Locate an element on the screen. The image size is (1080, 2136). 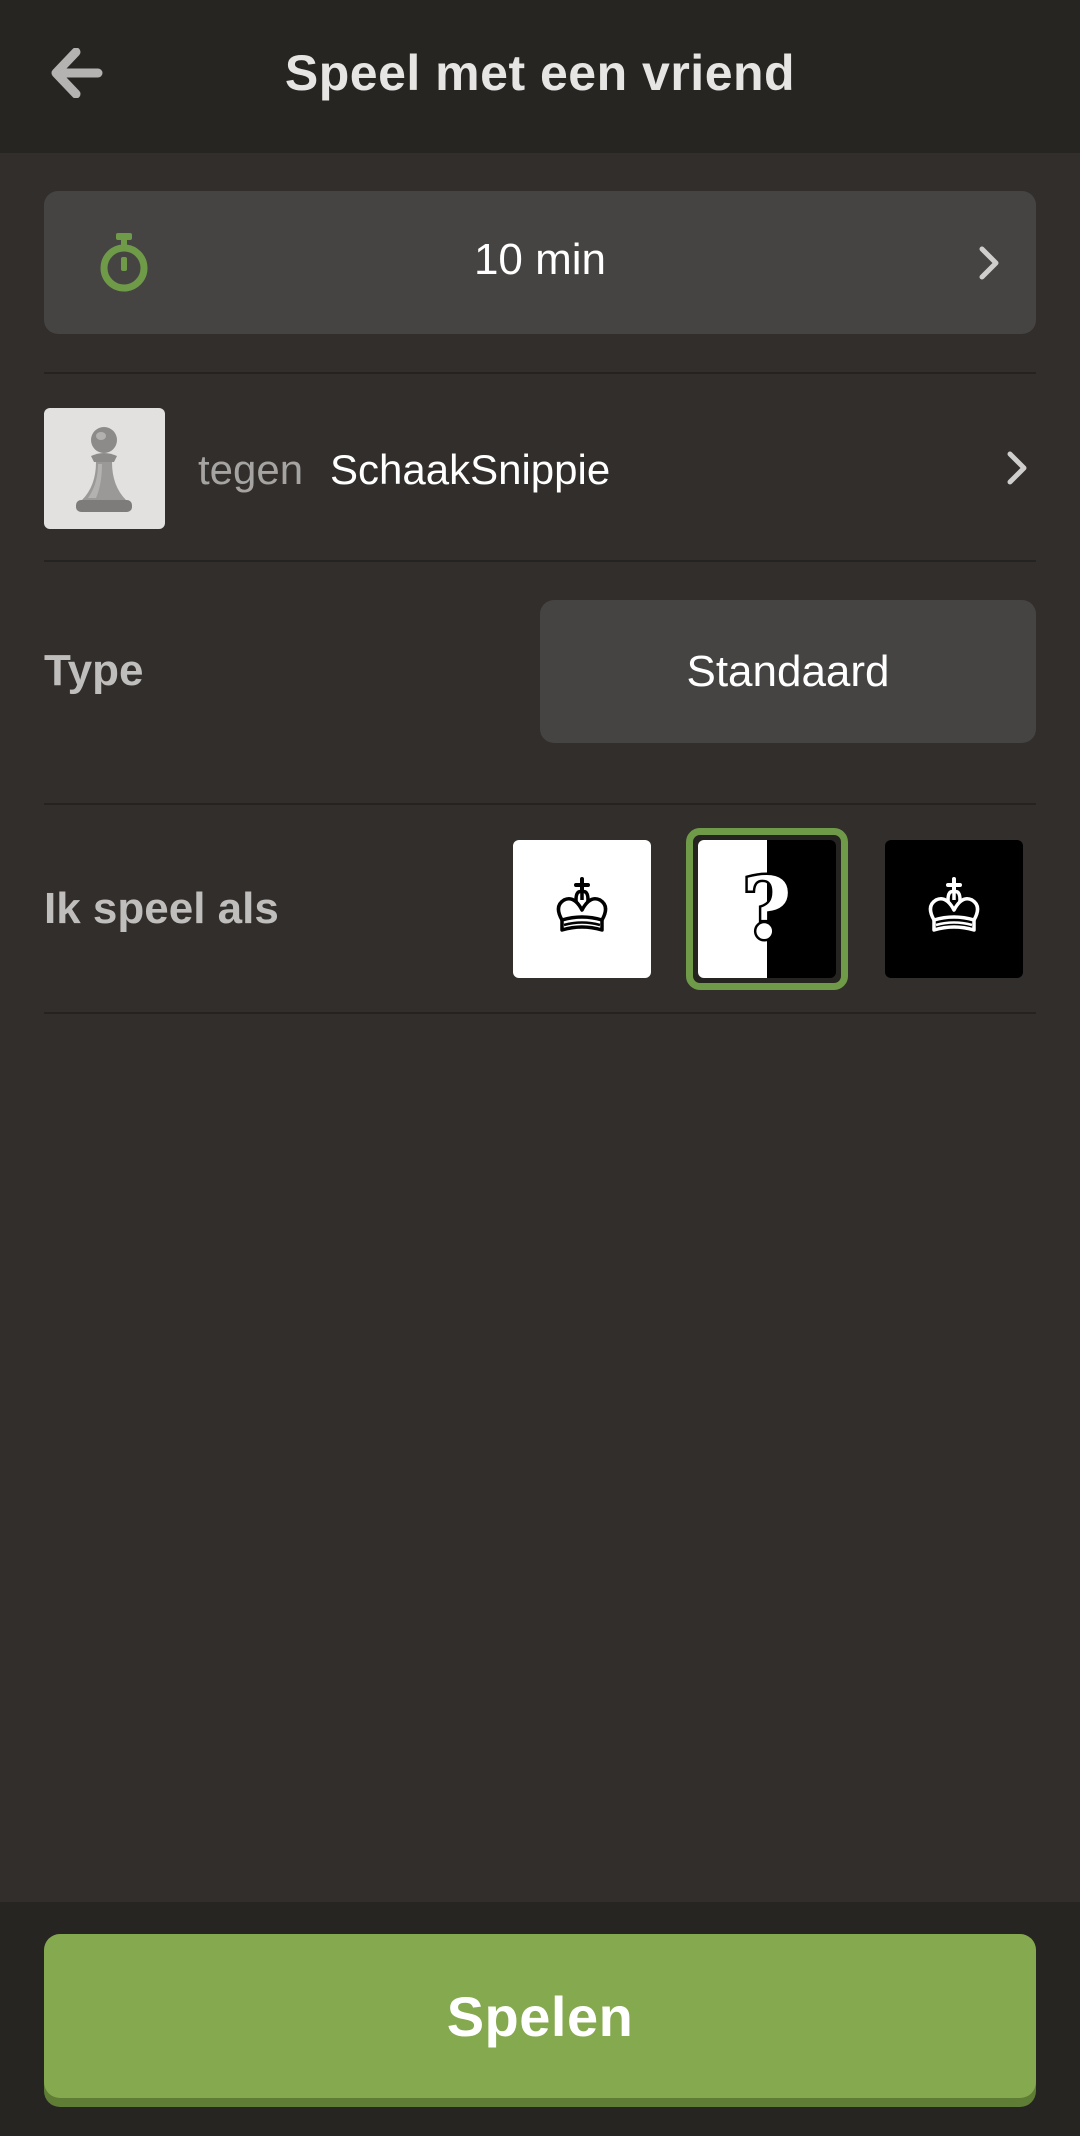
play-as-random-option: ? is located at coordinates (767, 909).